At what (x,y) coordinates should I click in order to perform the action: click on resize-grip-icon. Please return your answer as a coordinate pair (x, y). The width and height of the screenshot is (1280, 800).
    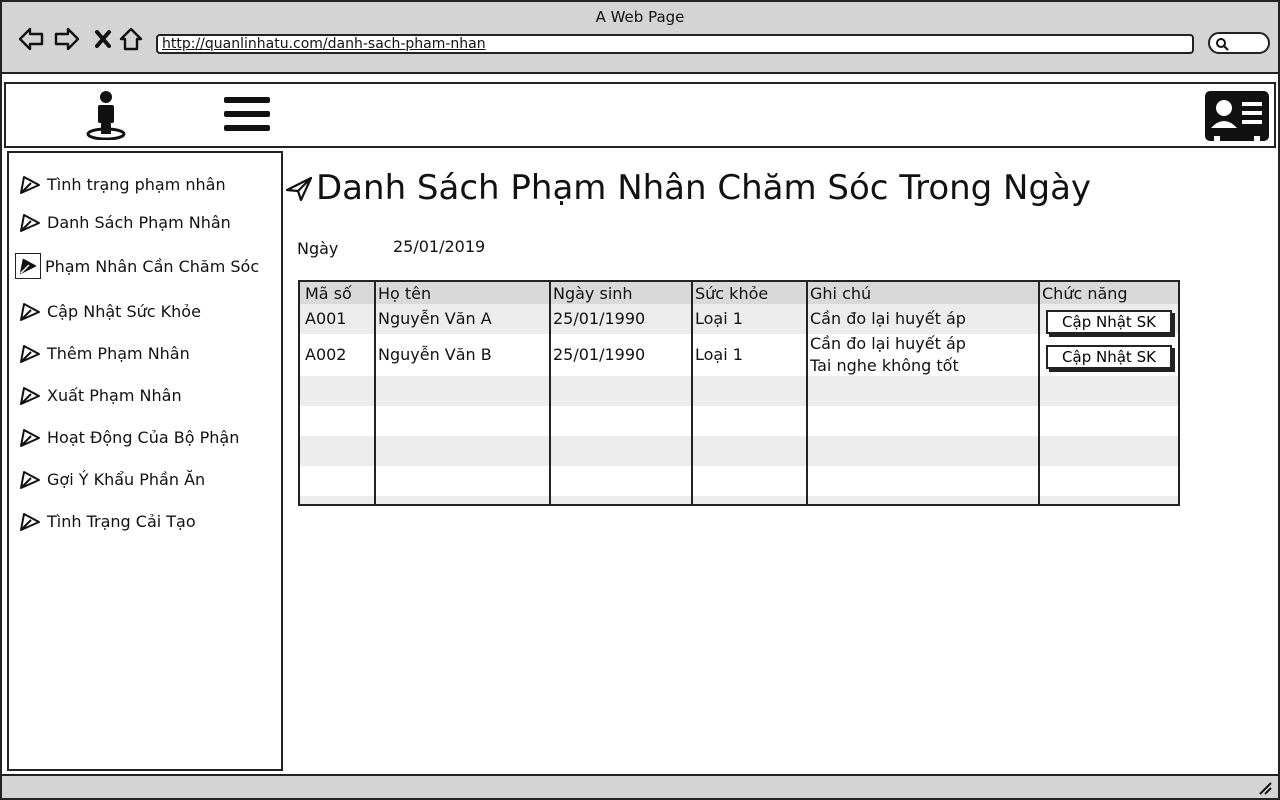
    Looking at the image, I should click on (1265, 788).